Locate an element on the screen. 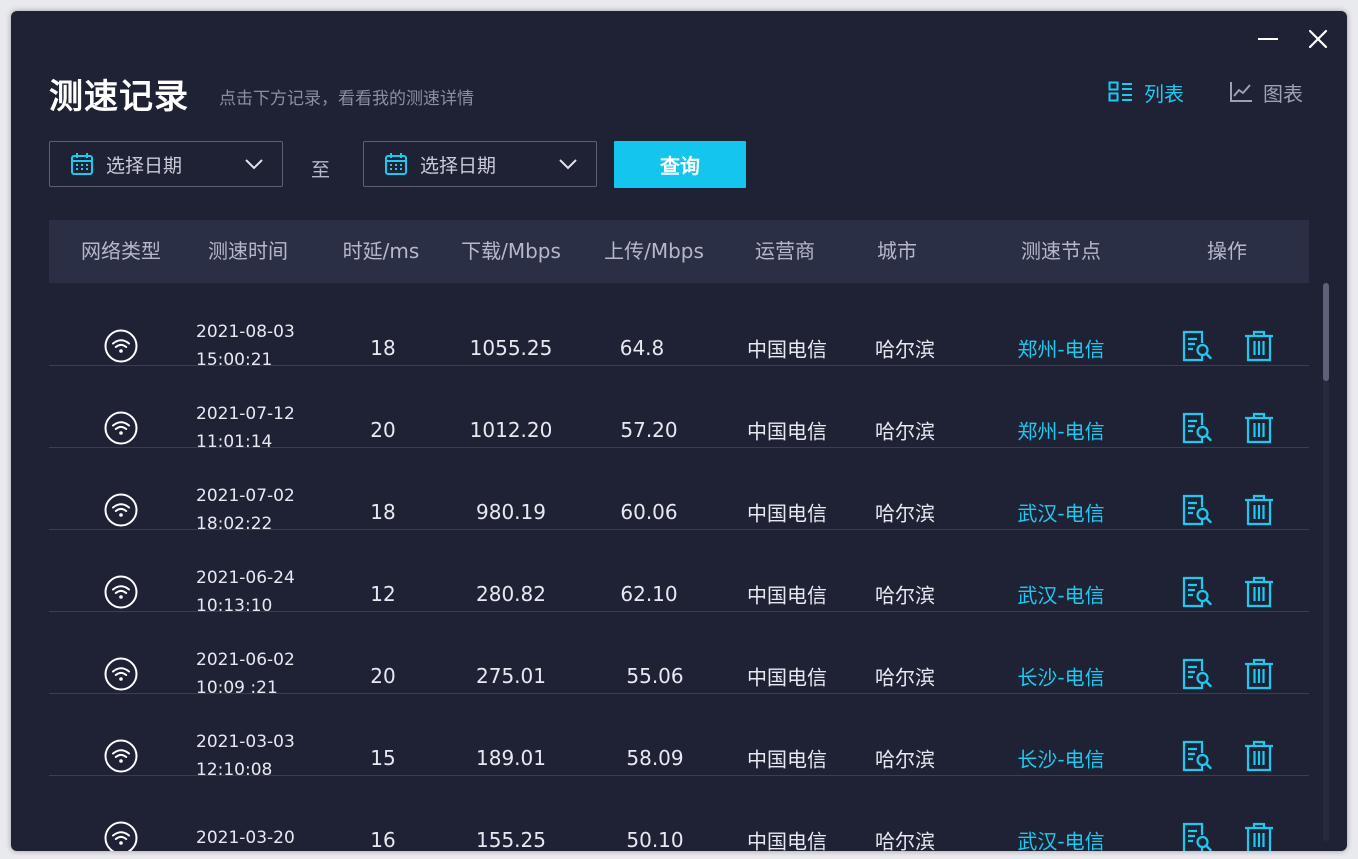 The width and height of the screenshot is (1358, 859). latency-cell: 16 is located at coordinates (383, 839).